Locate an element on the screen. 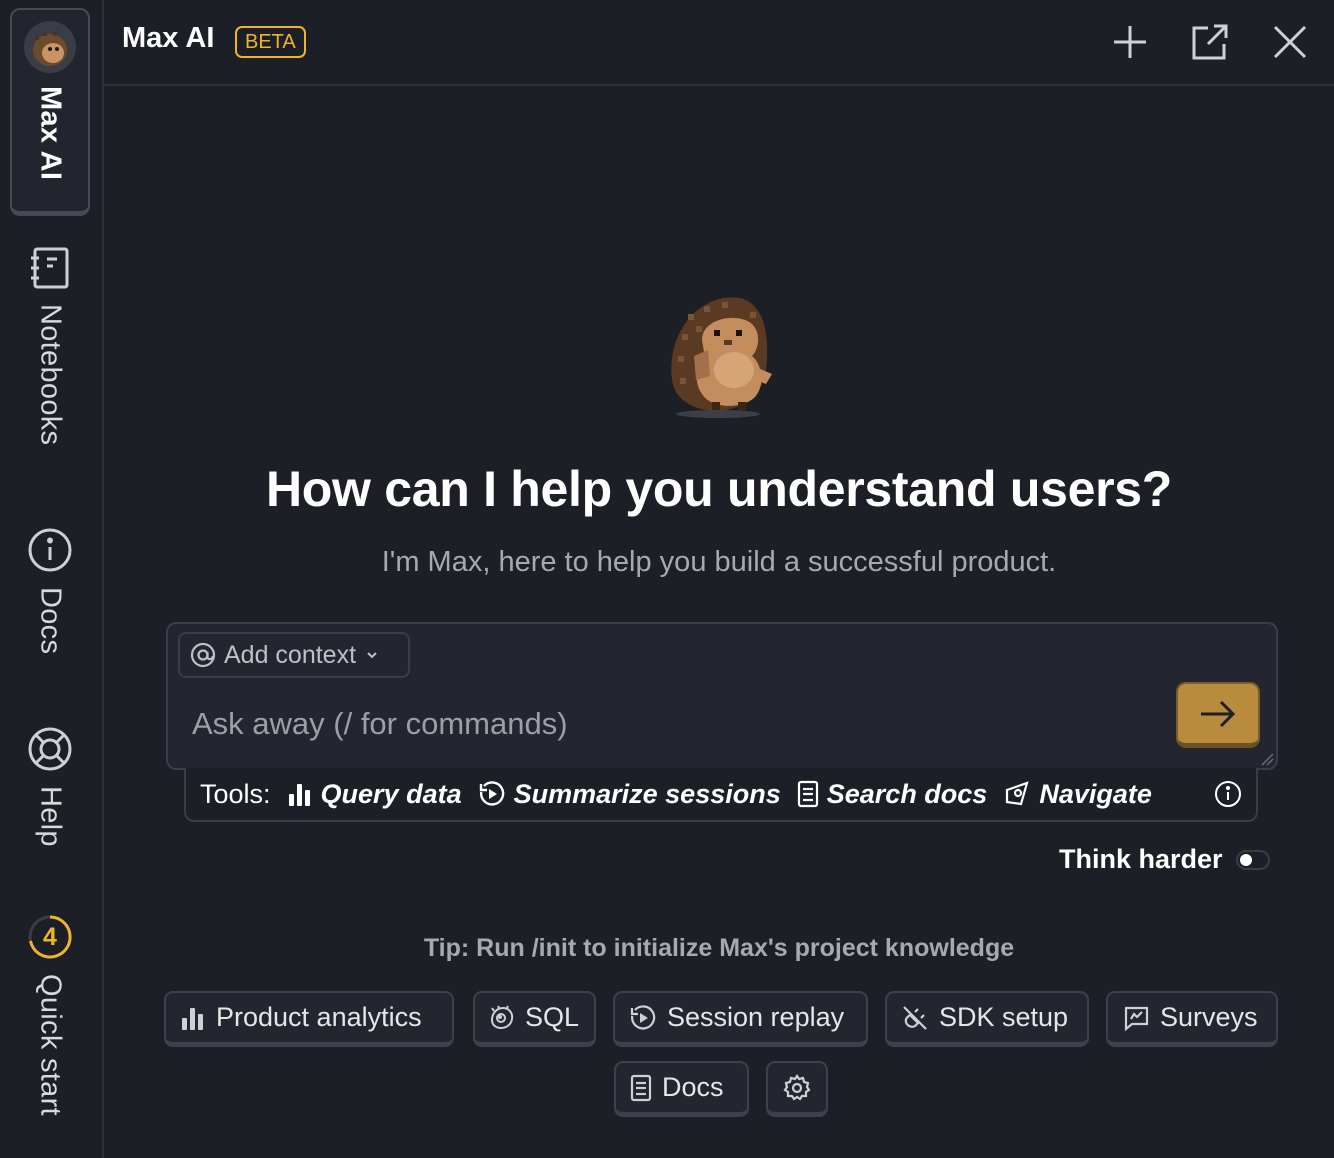 This screenshot has width=1334, height=1158. rail-tab-label: Docs is located at coordinates (50, 621).